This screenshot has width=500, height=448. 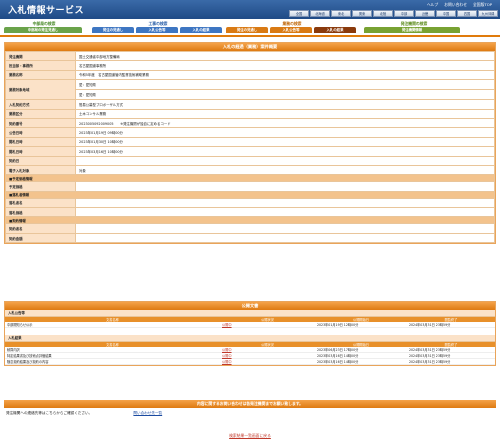 I want to click on contact-list-link: 問い合わせ先一覧, so click(x=147, y=413).